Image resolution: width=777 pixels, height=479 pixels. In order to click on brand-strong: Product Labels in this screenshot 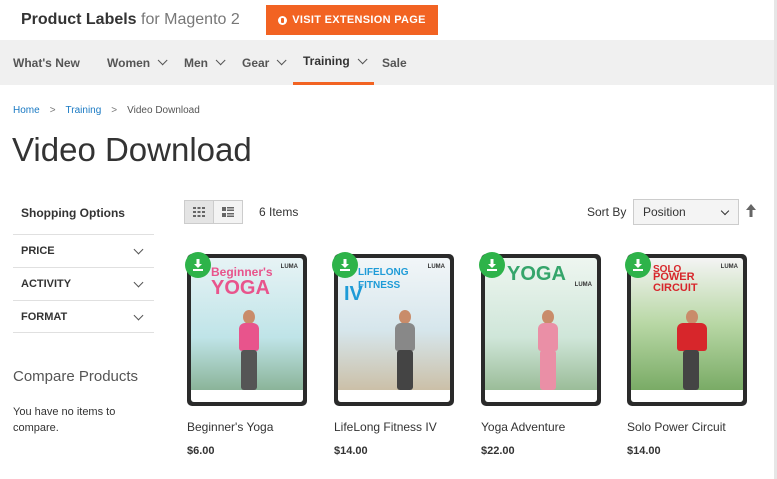, I will do `click(79, 19)`.